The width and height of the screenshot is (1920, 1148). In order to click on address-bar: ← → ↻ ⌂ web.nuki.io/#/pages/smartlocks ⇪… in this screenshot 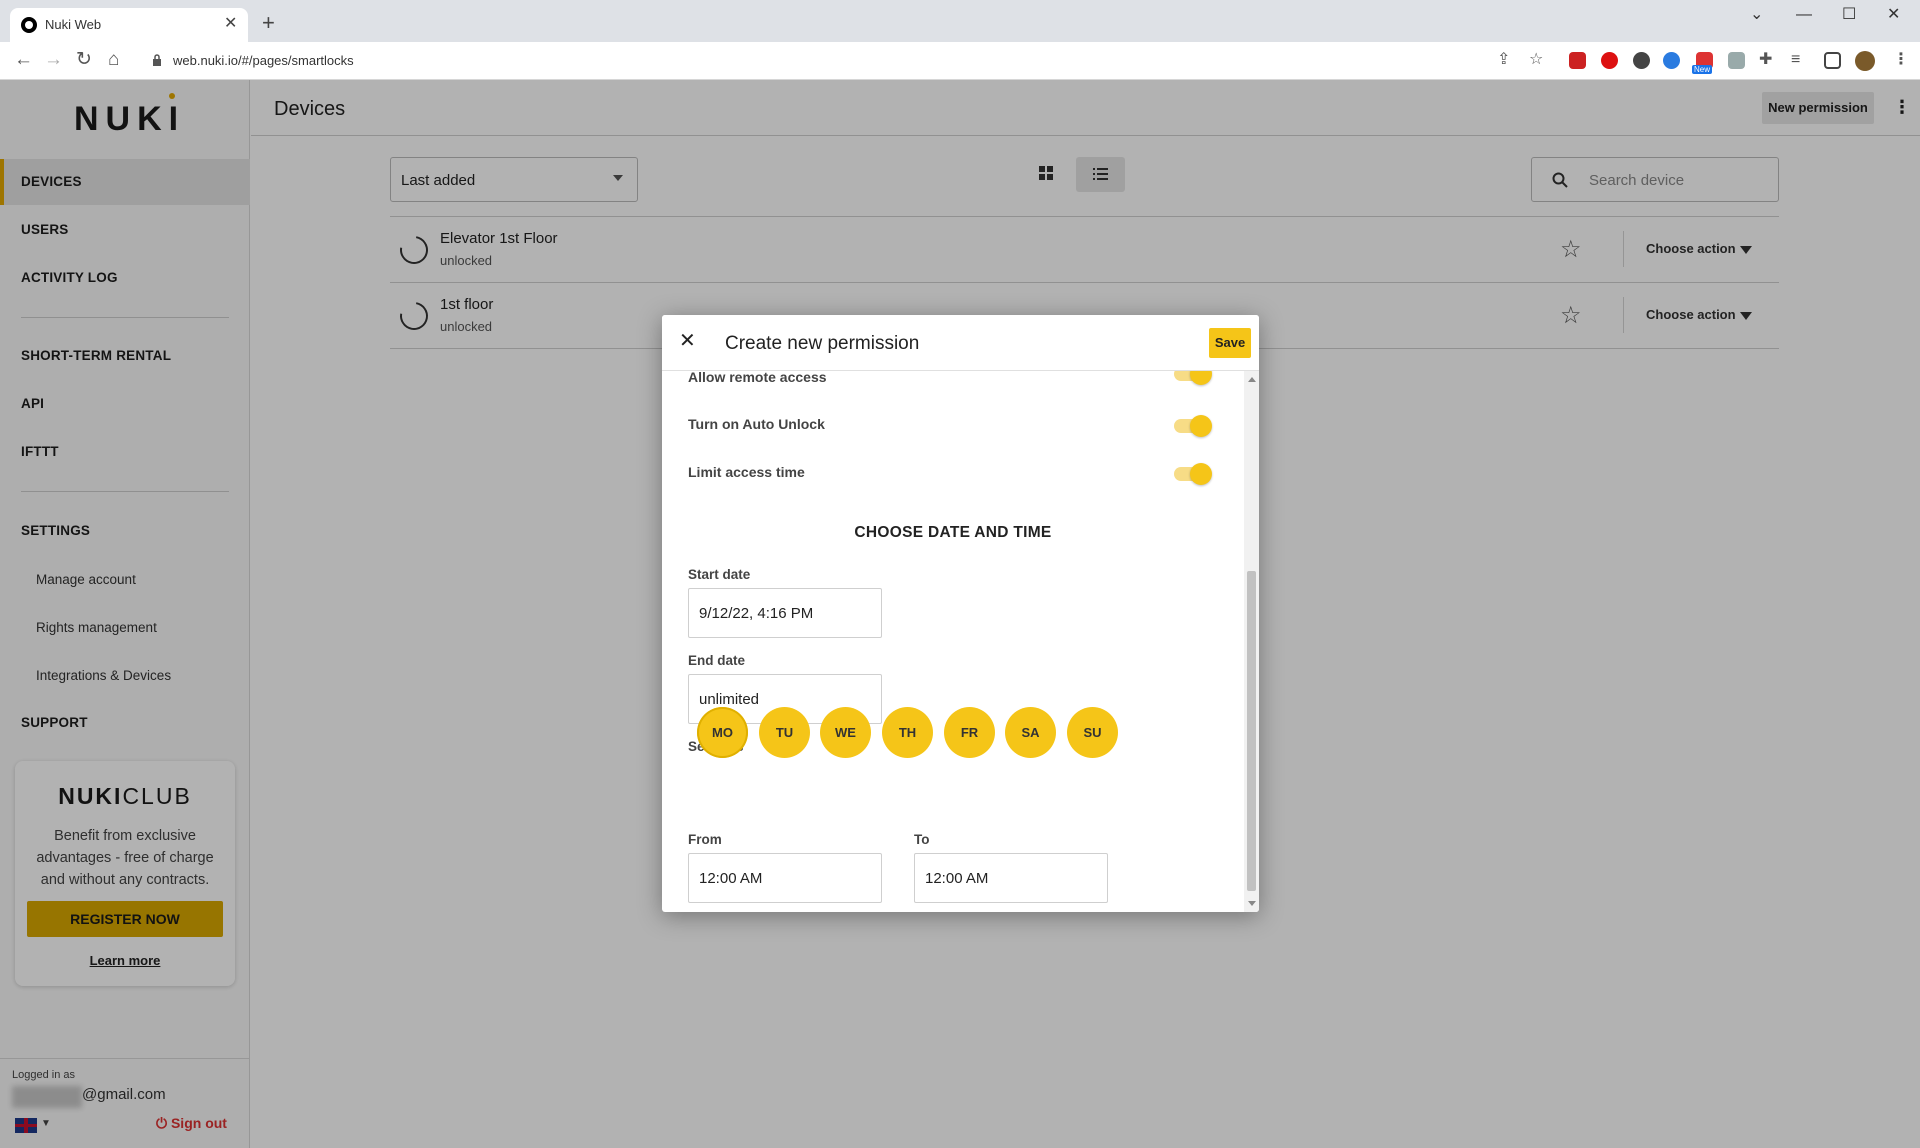, I will do `click(960, 61)`.